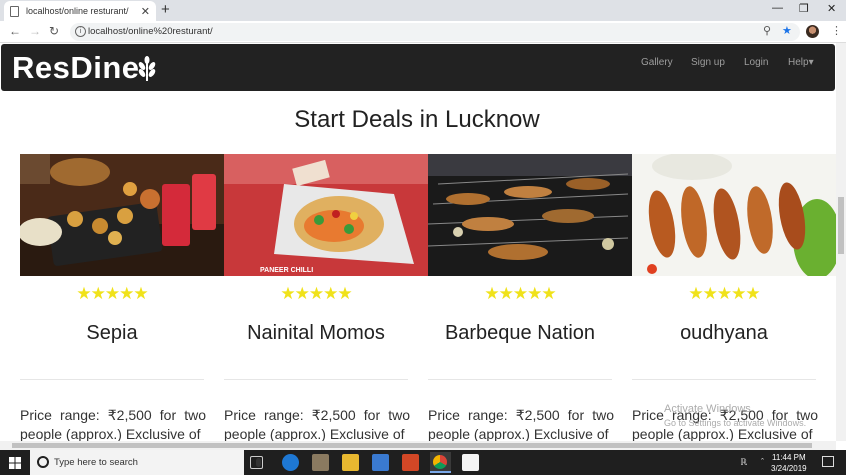  I want to click on page-icon, so click(14, 11).